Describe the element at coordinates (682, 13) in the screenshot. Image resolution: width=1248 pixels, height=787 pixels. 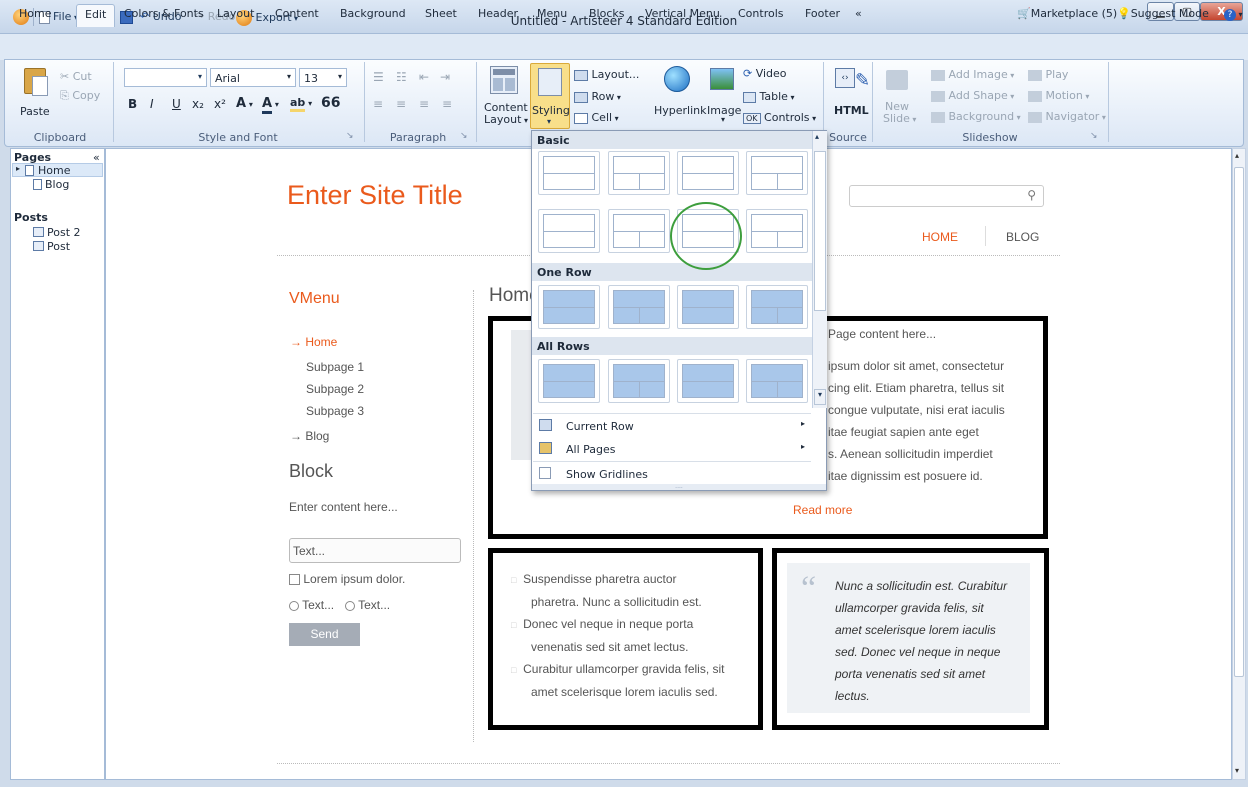
I see `tab-vertical-menu: Vertical Menu` at that location.